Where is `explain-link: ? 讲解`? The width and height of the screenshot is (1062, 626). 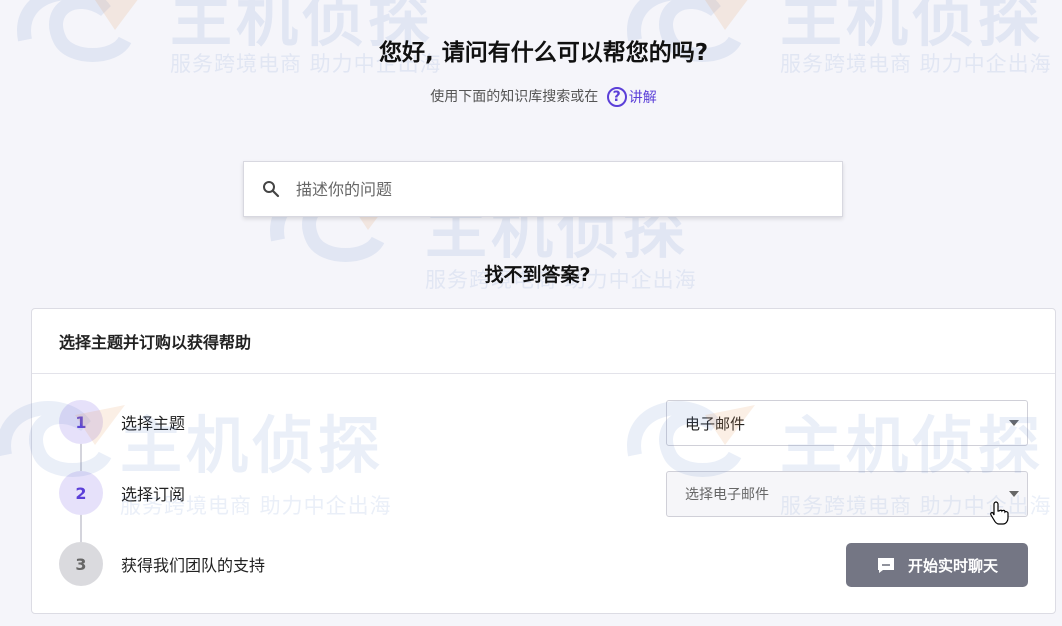 explain-link: ? 讲解 is located at coordinates (630, 97).